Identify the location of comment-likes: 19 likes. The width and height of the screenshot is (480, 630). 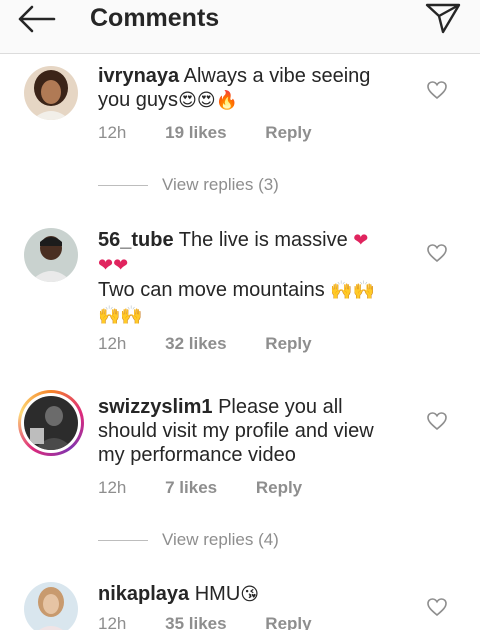
(195, 132).